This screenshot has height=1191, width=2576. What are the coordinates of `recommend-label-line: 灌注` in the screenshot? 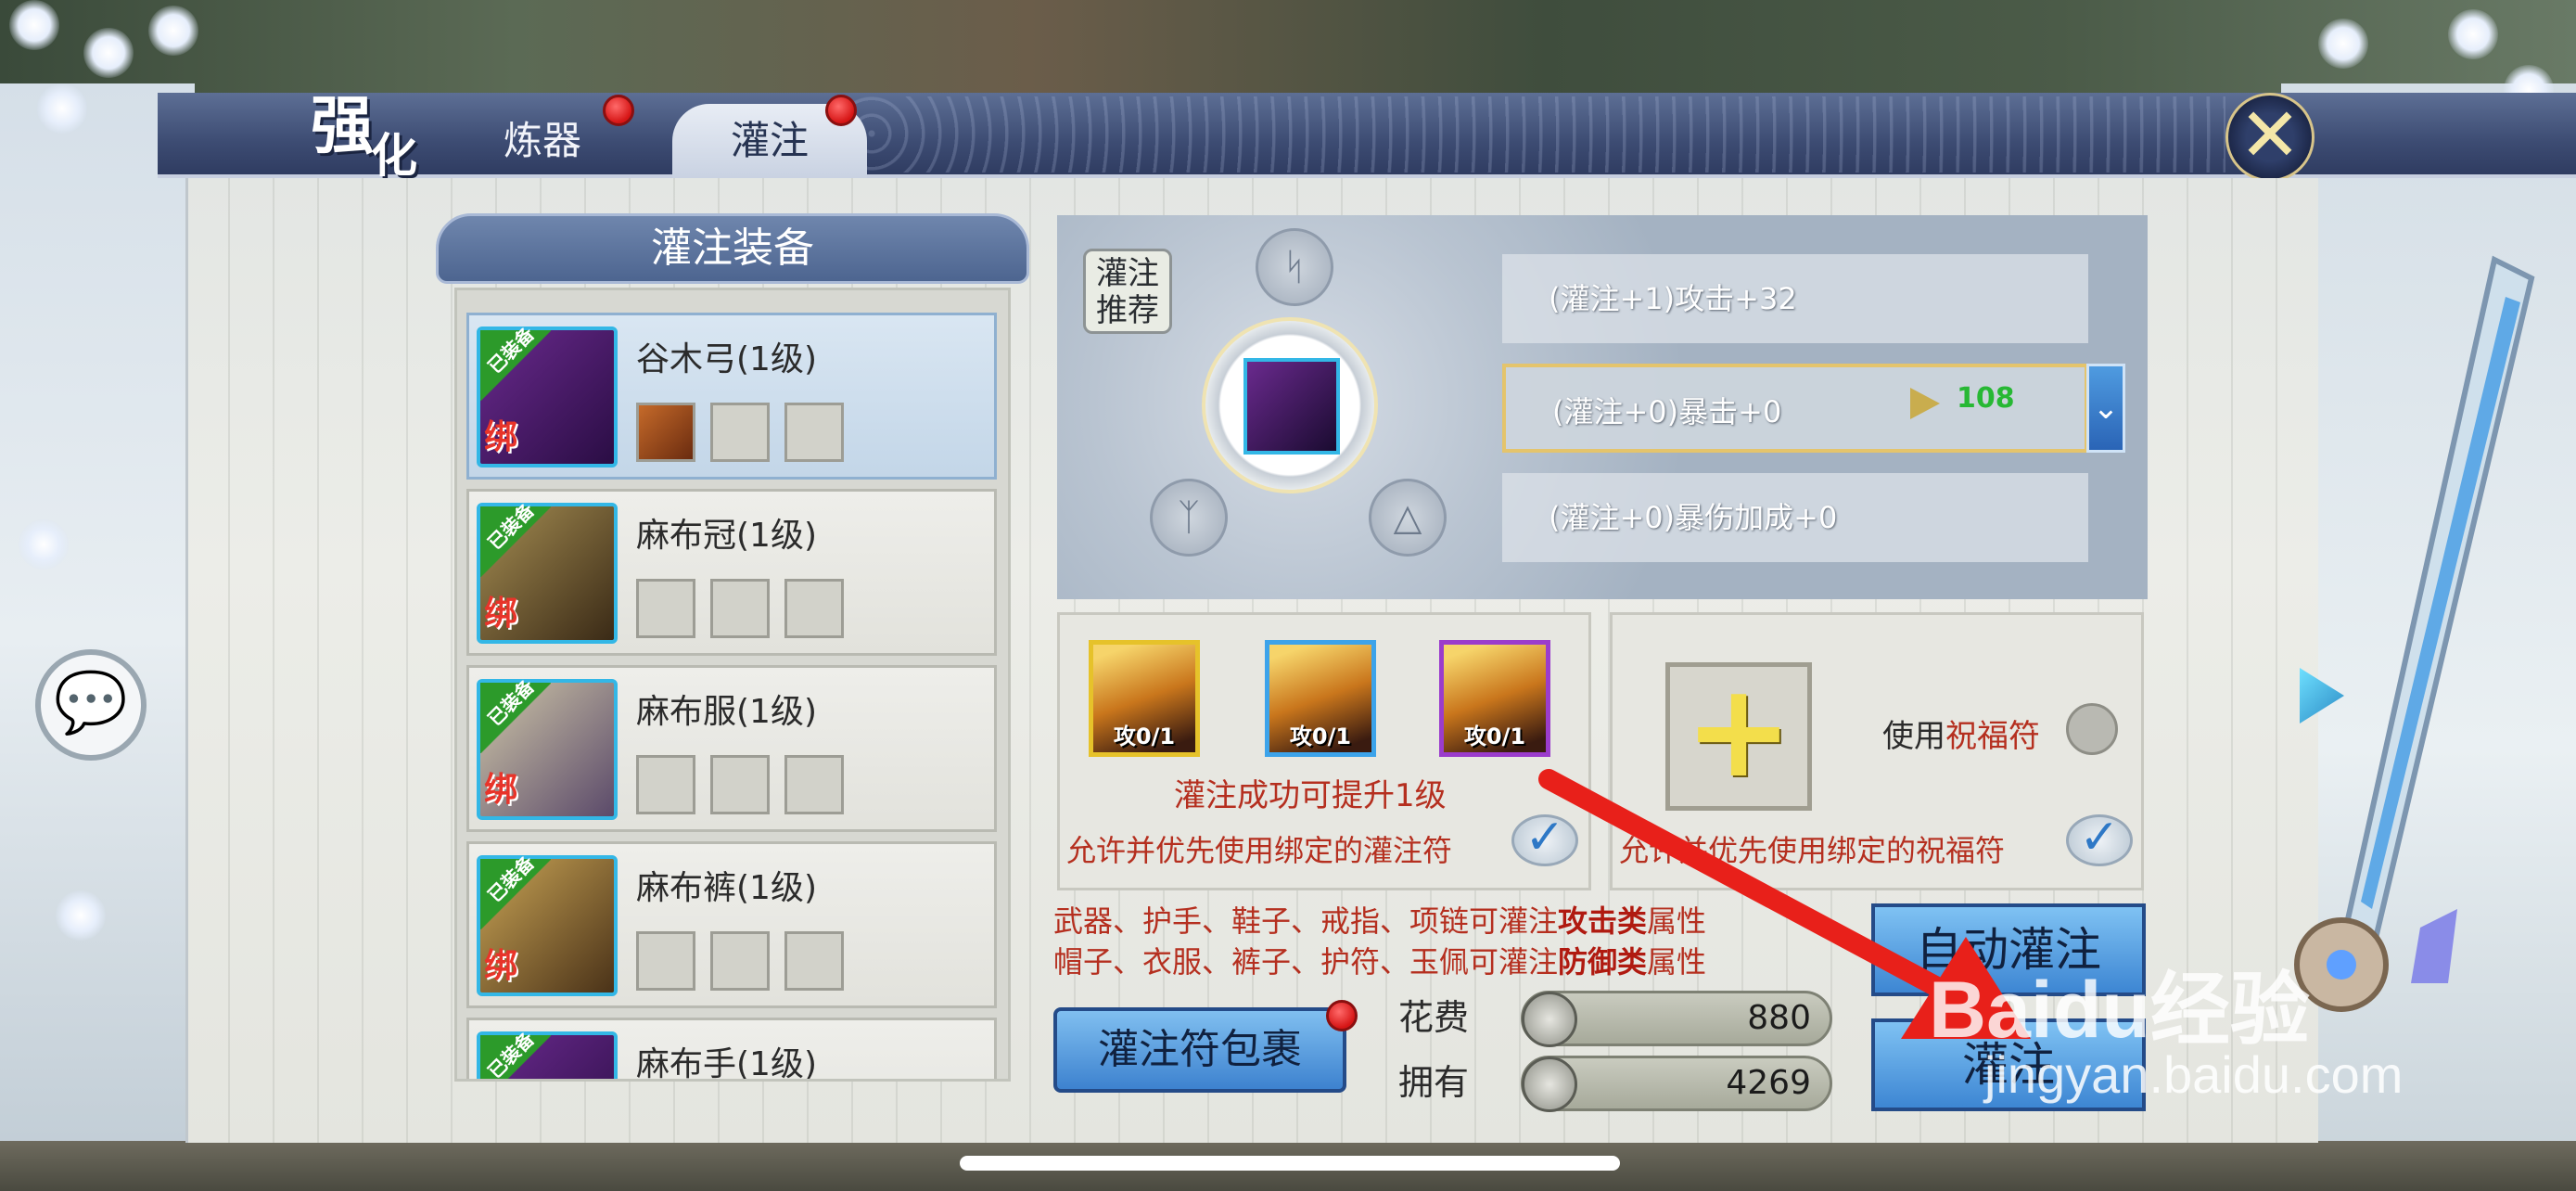 It's located at (1127, 273).